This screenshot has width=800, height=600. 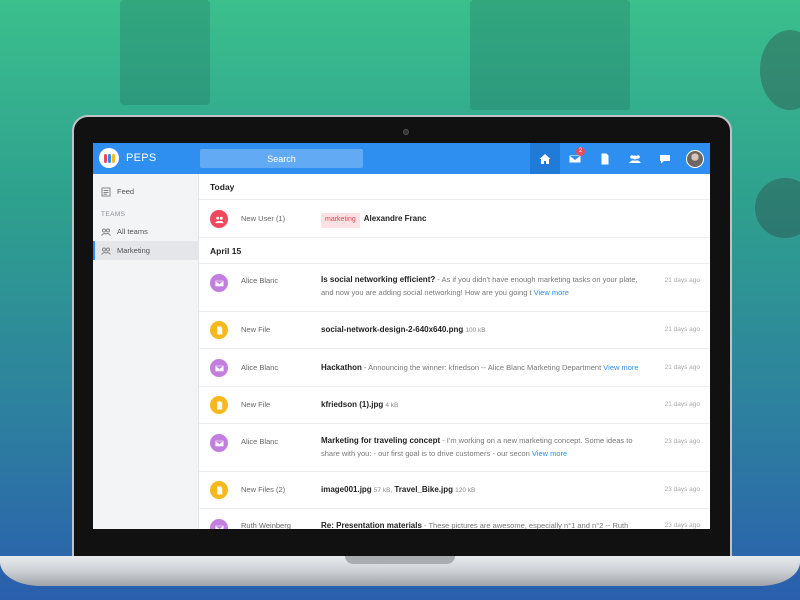 I want to click on sidebar-item-marketing: Marketing, so click(x=146, y=250).